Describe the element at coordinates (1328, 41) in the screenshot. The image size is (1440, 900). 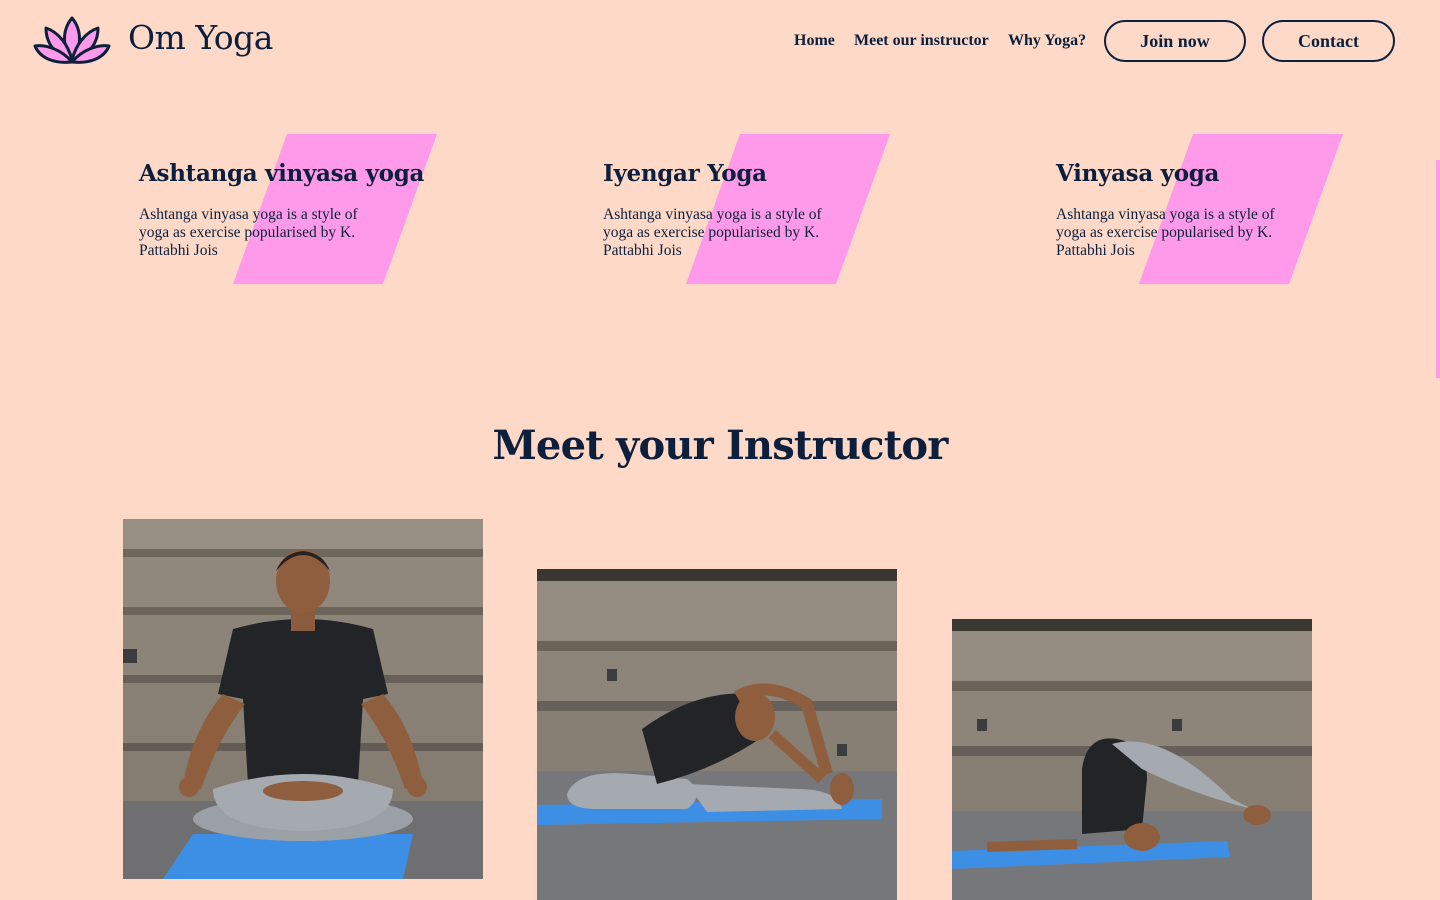
I see `contact-button: Contact` at that location.